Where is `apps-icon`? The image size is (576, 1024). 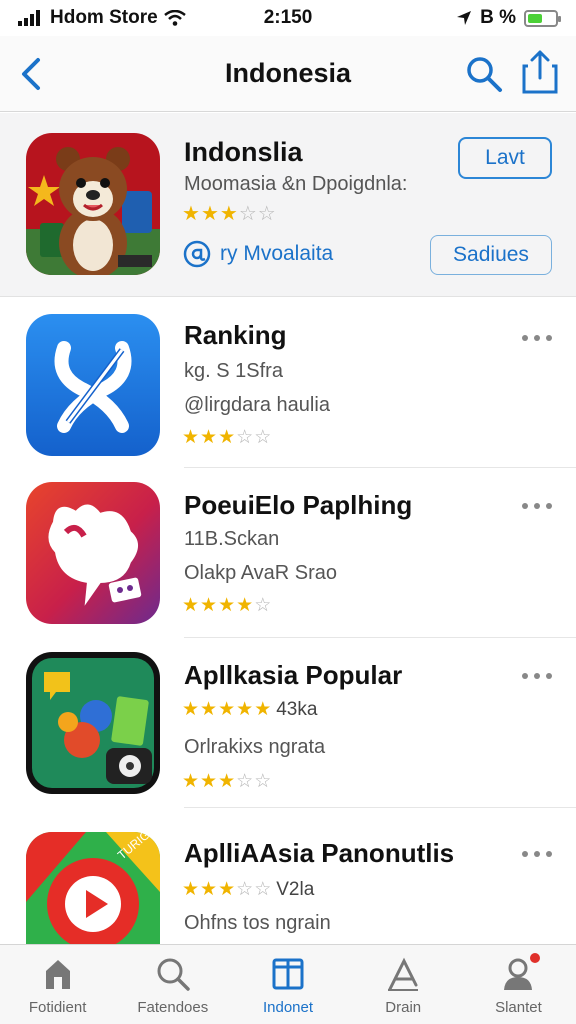
apps-icon is located at coordinates (288, 974).